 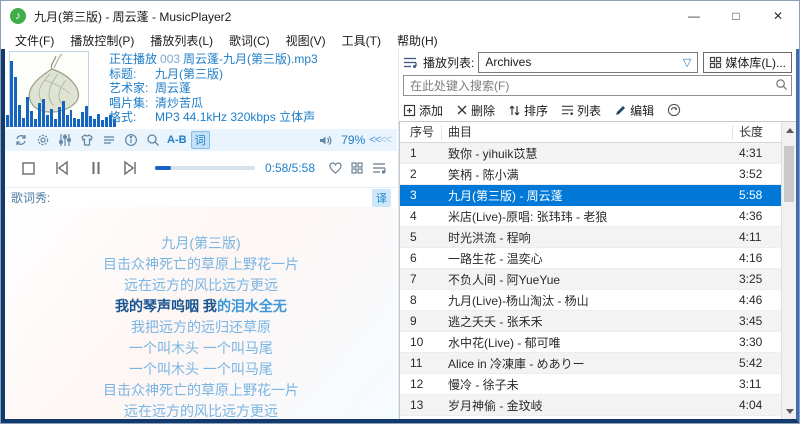 What do you see at coordinates (590, 384) in the screenshot?
I see `playlist-row: 12 慢冷 - 徐子未 3:11` at bounding box center [590, 384].